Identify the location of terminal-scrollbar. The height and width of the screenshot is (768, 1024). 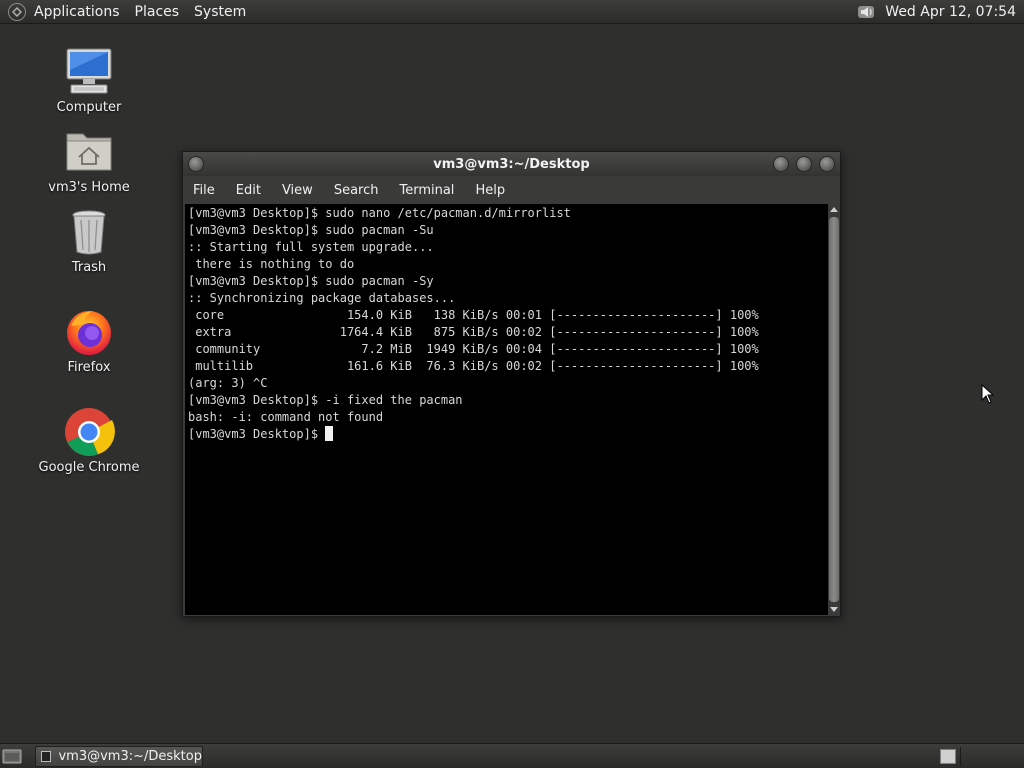
(834, 409).